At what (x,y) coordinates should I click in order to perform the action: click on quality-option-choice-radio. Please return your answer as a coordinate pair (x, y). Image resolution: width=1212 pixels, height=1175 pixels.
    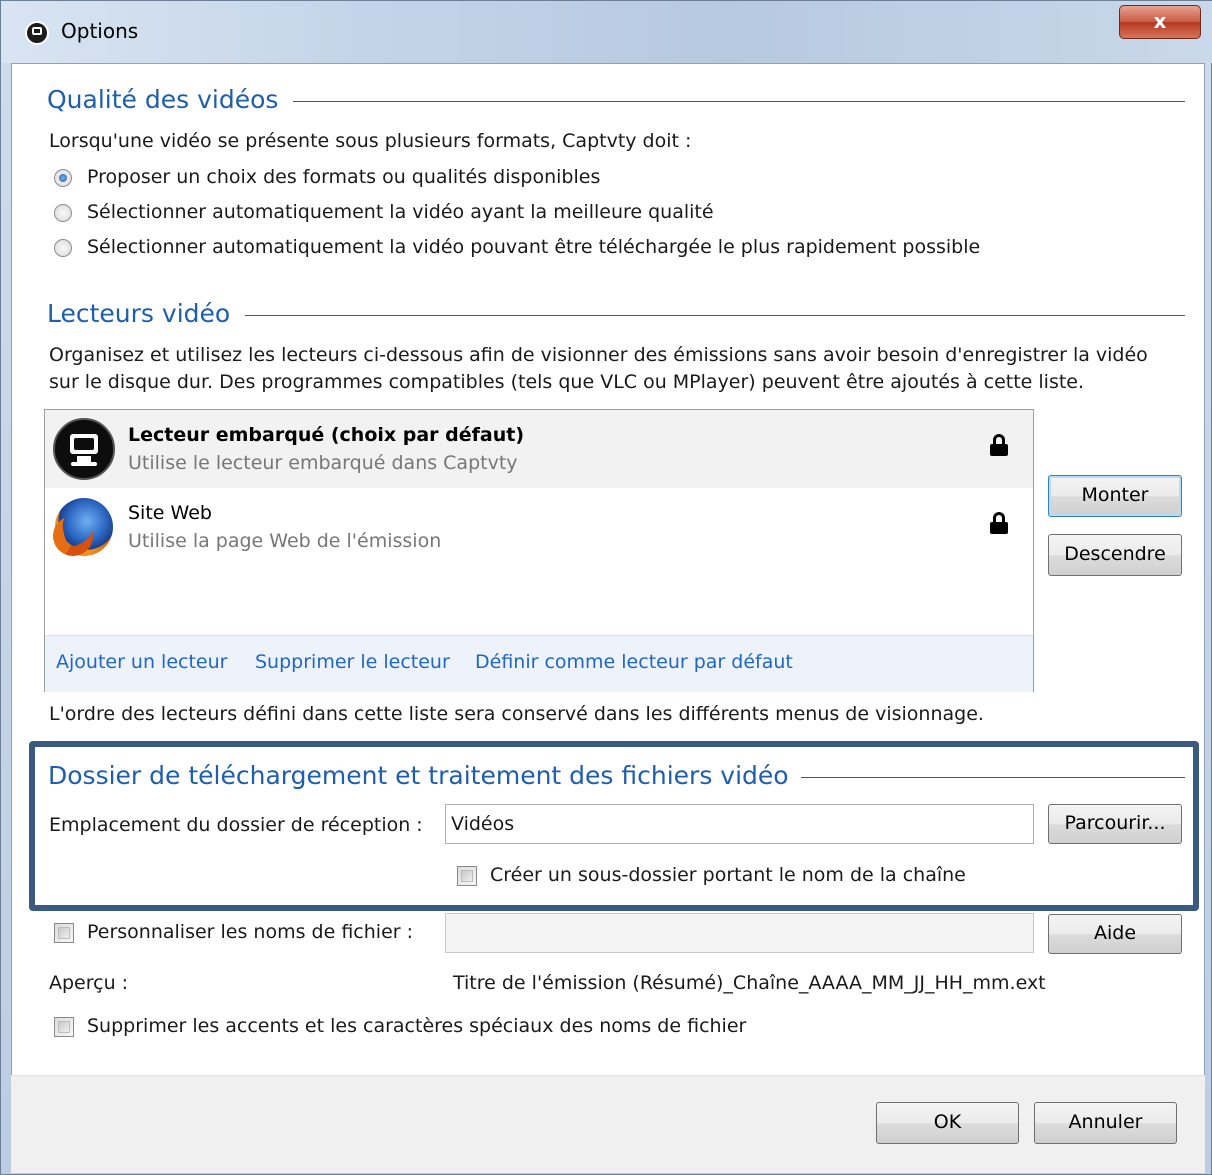
    Looking at the image, I should click on (63, 178).